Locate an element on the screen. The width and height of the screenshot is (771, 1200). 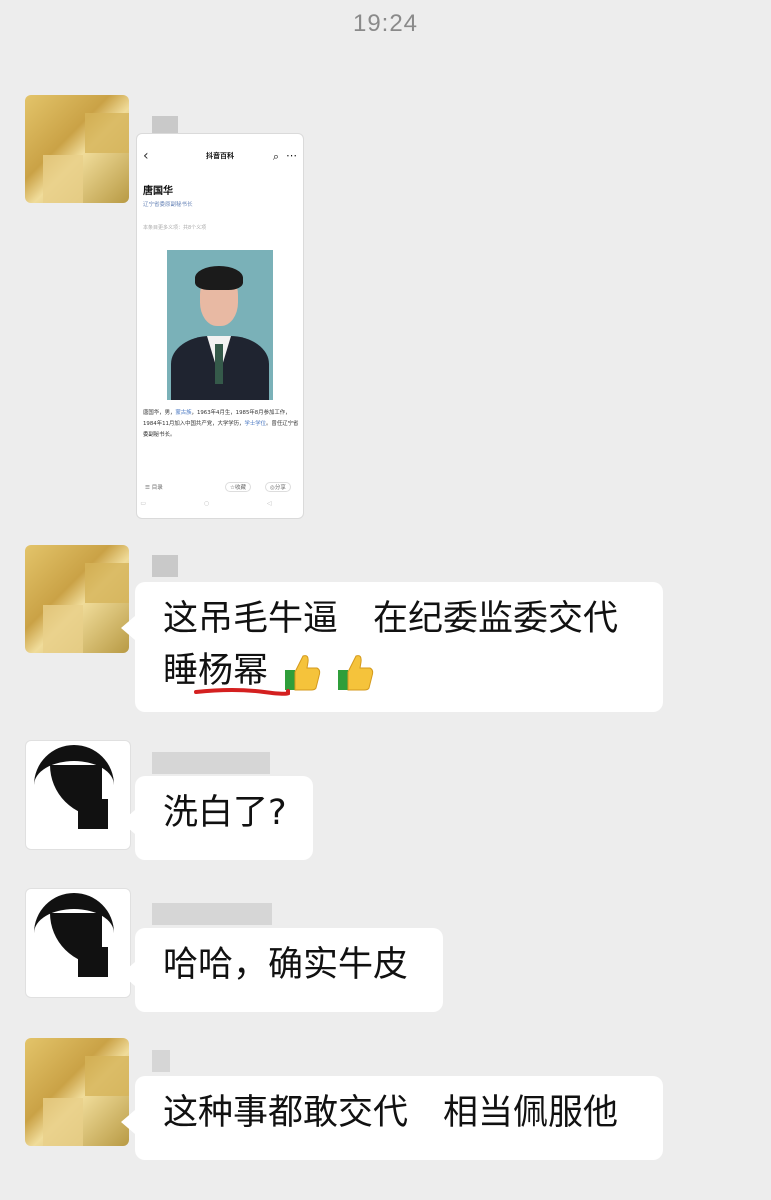
more-icon: ⋯ is located at coordinates (291, 155).